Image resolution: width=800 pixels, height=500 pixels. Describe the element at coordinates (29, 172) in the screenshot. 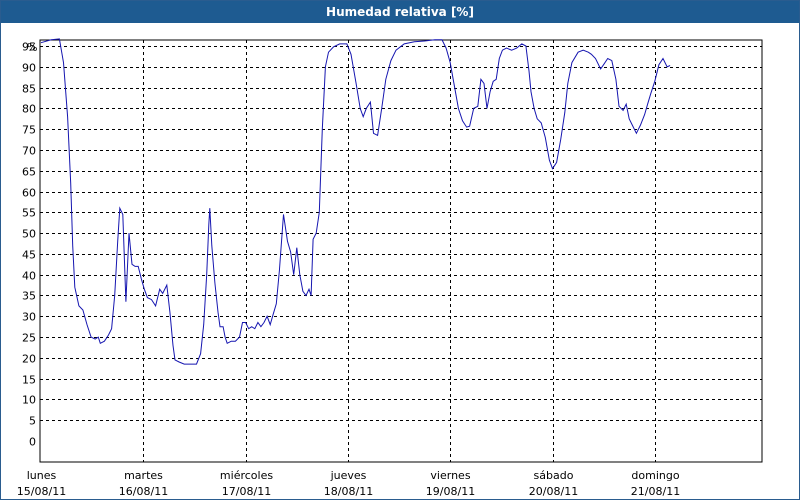

I see `y-tick-label: 65` at that location.